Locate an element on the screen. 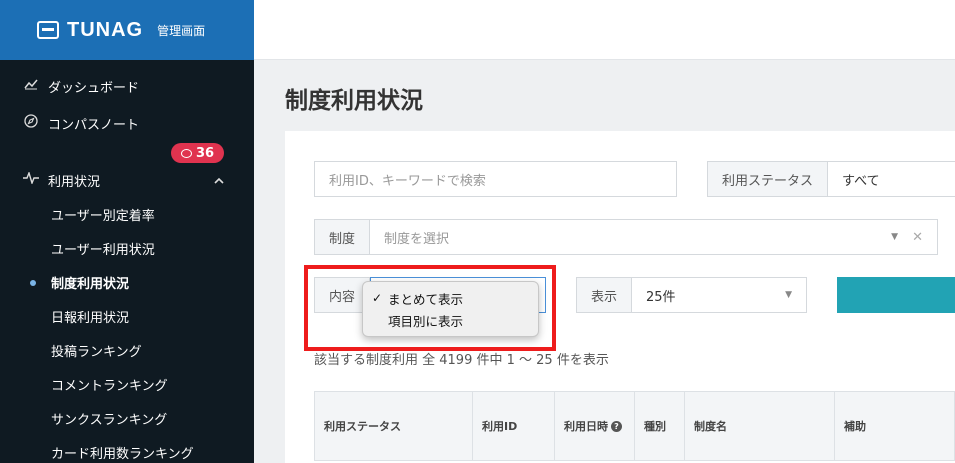  brand-header: TUNAG 管理画面 is located at coordinates (127, 30).